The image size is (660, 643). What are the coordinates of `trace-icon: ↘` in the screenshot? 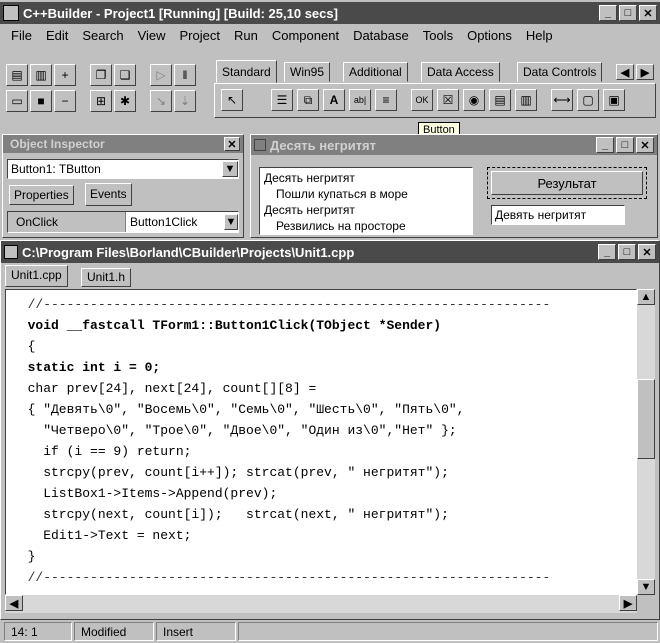 It's located at (161, 101).